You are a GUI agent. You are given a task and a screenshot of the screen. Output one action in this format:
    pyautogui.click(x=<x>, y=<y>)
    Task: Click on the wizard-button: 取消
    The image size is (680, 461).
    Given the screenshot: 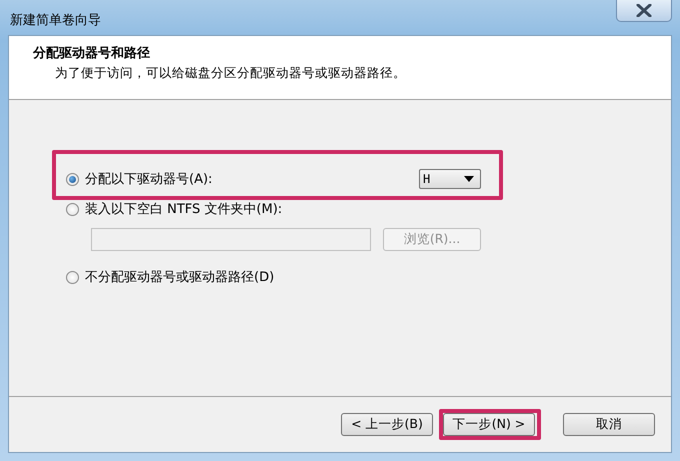 What is the action you would take?
    pyautogui.click(x=609, y=424)
    